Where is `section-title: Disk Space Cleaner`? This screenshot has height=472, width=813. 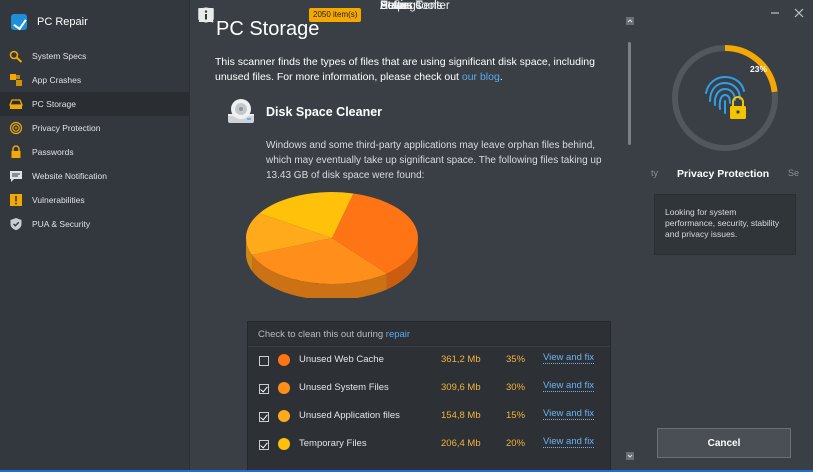 section-title: Disk Space Cleaner is located at coordinates (324, 112).